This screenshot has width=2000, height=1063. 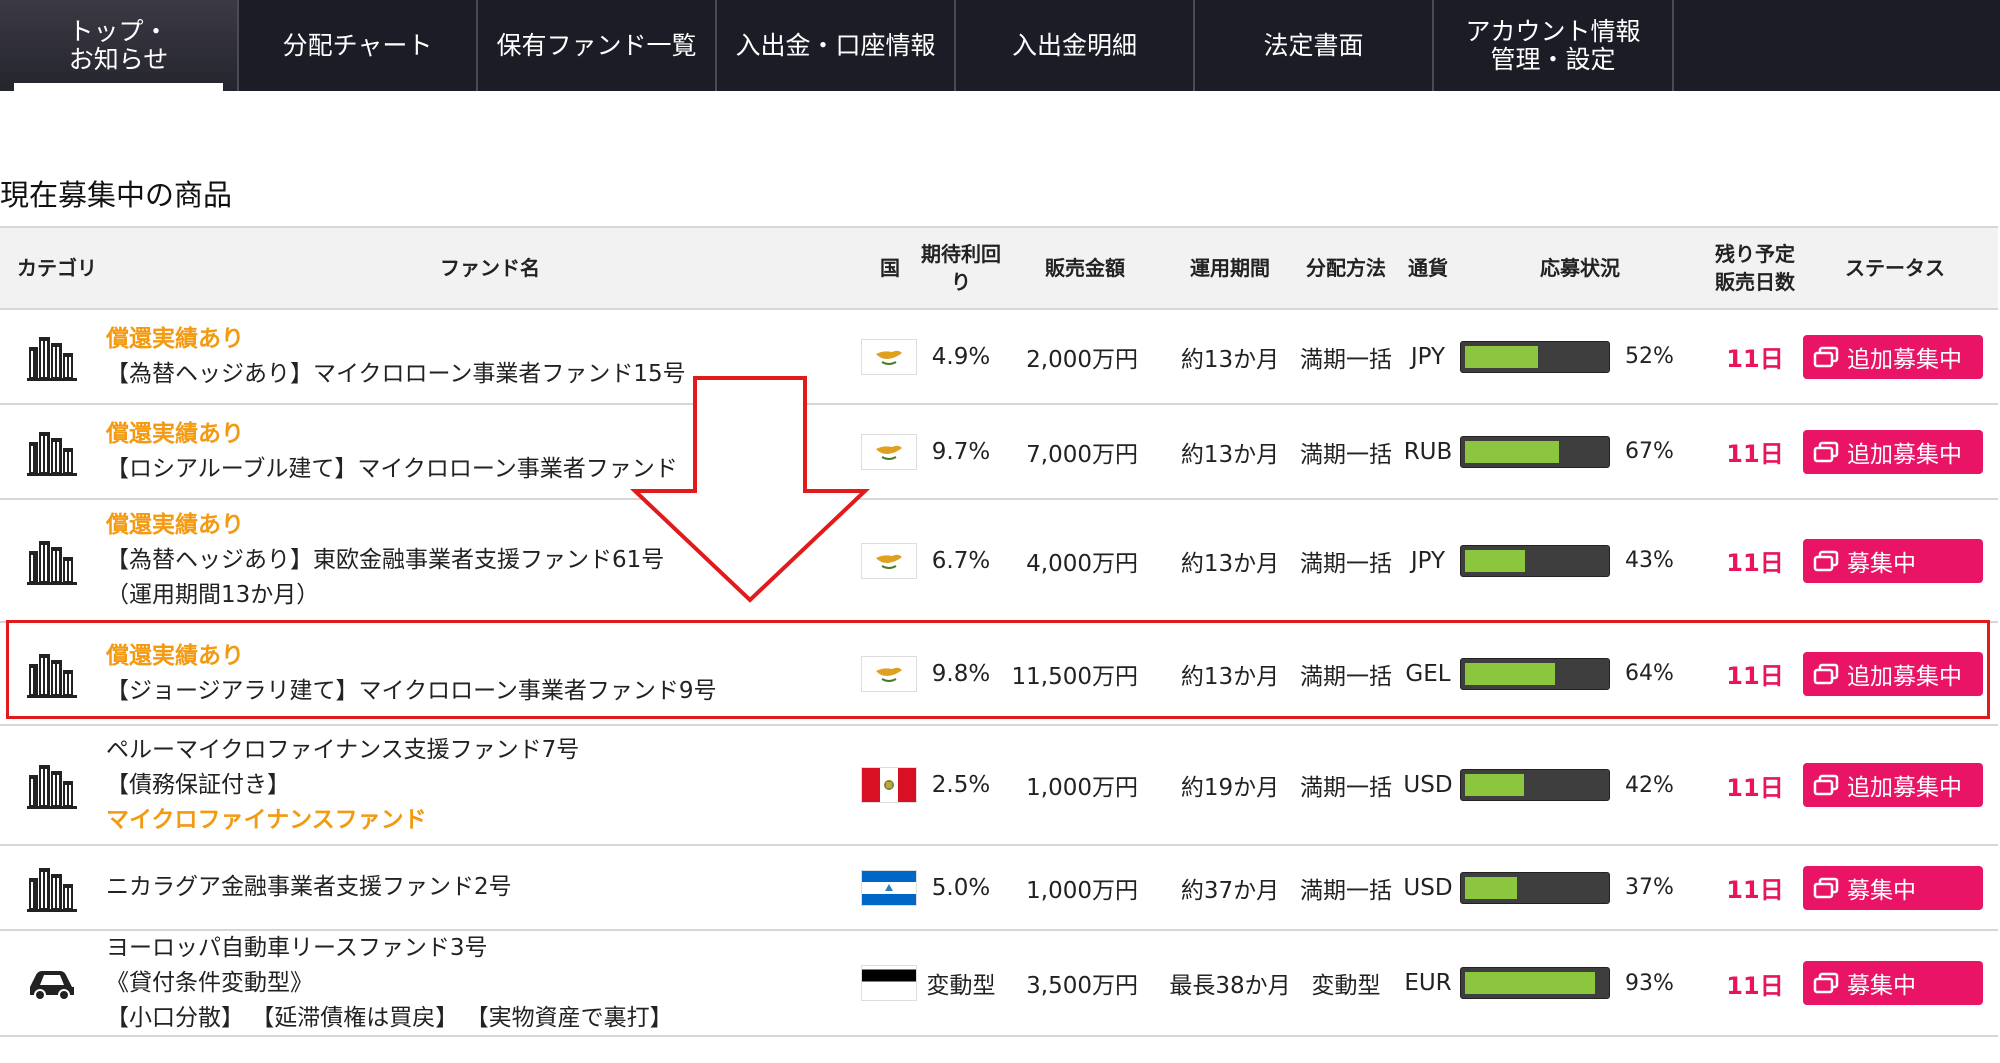 What do you see at coordinates (1085, 268) in the screenshot?
I see `header-amount: 販売金額` at bounding box center [1085, 268].